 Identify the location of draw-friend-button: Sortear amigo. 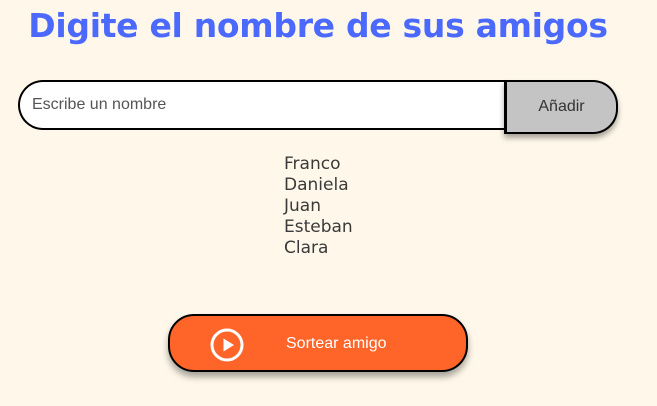
(318, 343).